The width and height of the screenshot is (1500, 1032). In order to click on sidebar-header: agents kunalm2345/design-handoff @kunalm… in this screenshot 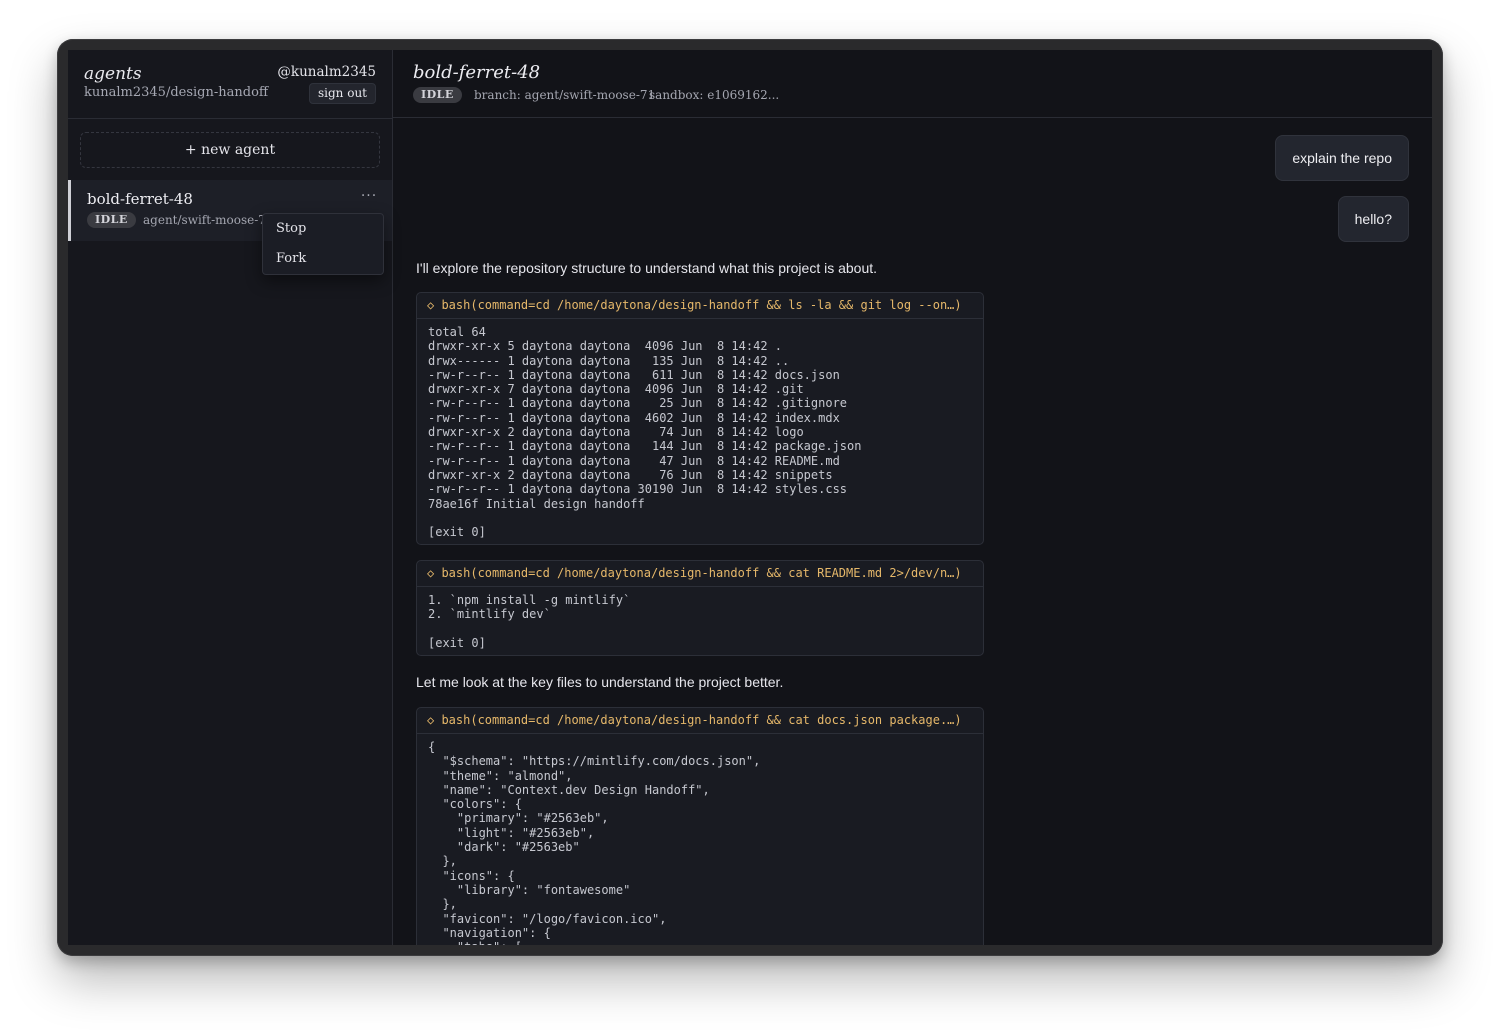, I will do `click(230, 84)`.